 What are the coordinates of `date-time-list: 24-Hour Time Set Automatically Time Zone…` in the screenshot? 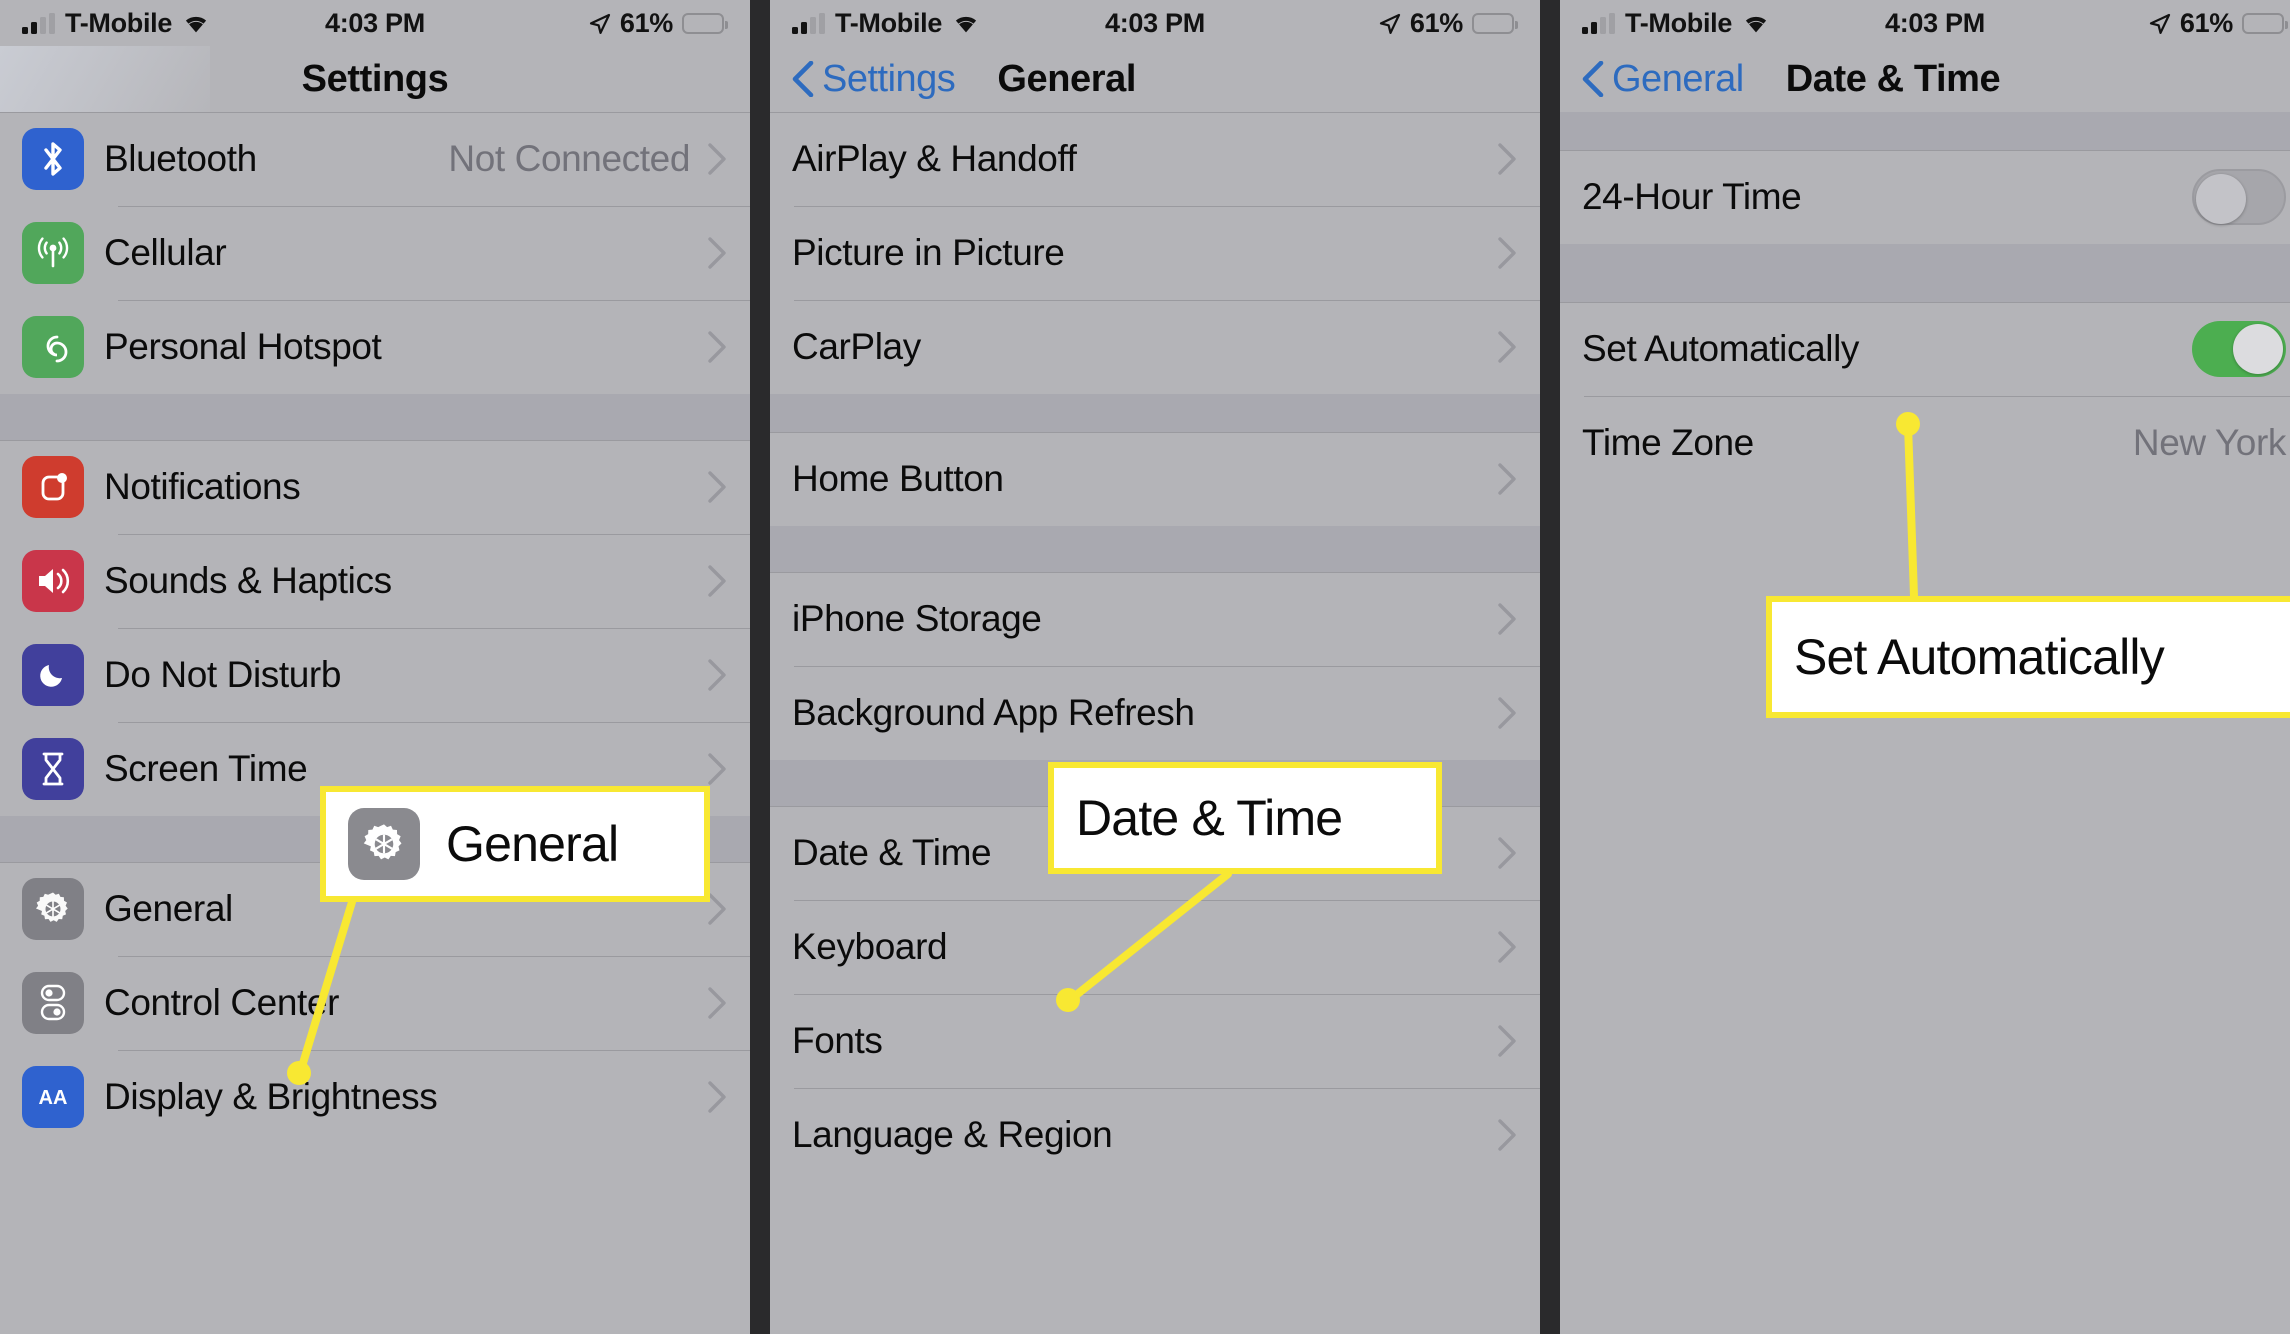 It's located at (1925, 301).